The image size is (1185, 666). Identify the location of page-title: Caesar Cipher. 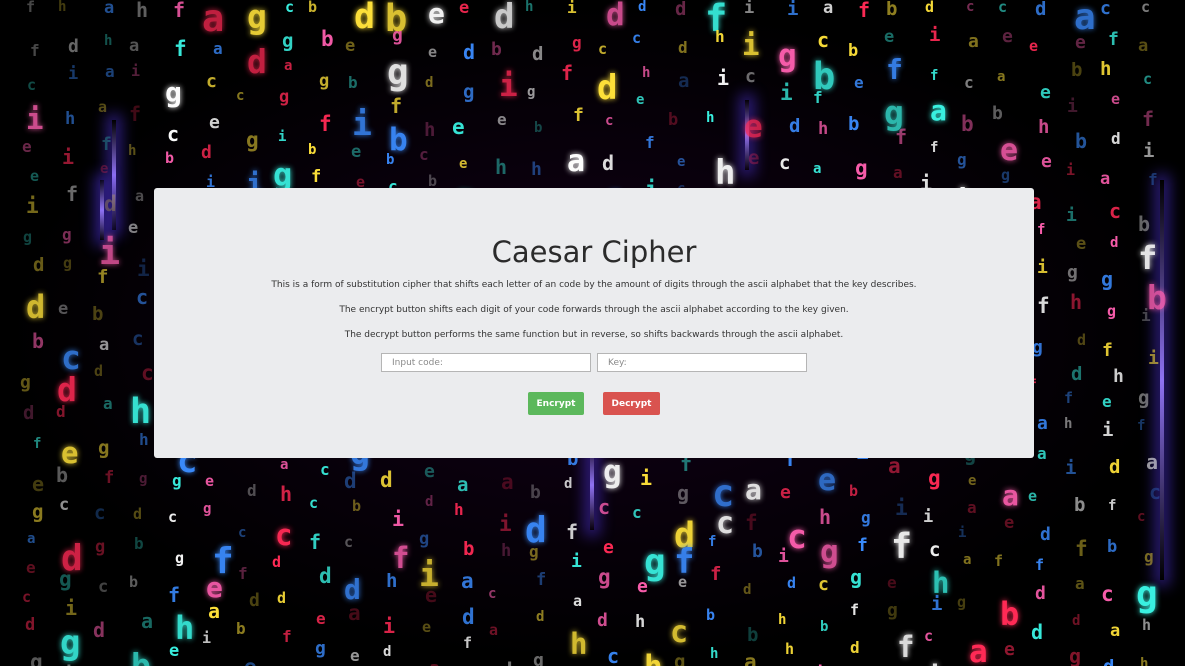
(594, 252).